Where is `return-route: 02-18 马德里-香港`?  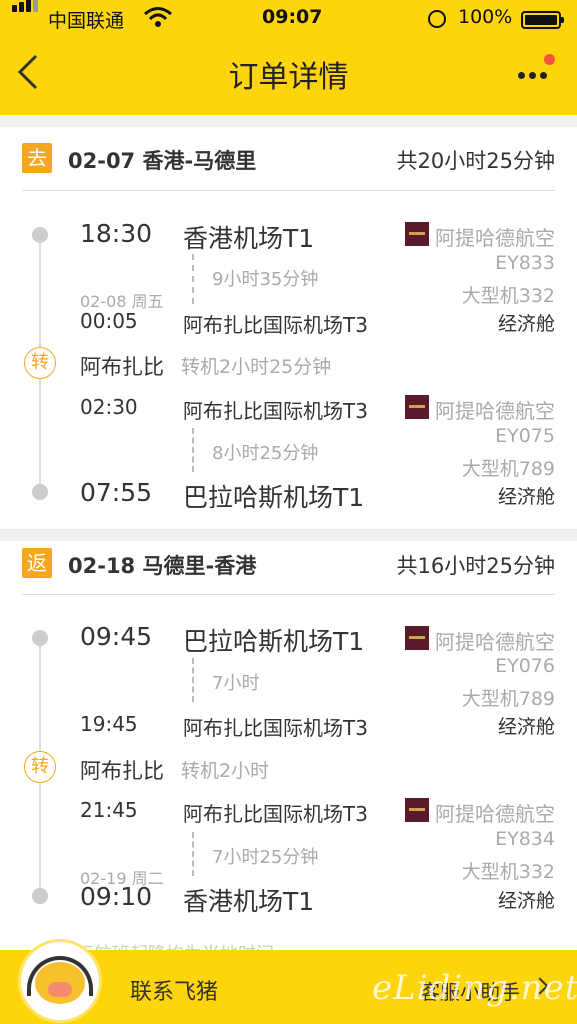
return-route: 02-18 马德里-香港 is located at coordinates (162, 566).